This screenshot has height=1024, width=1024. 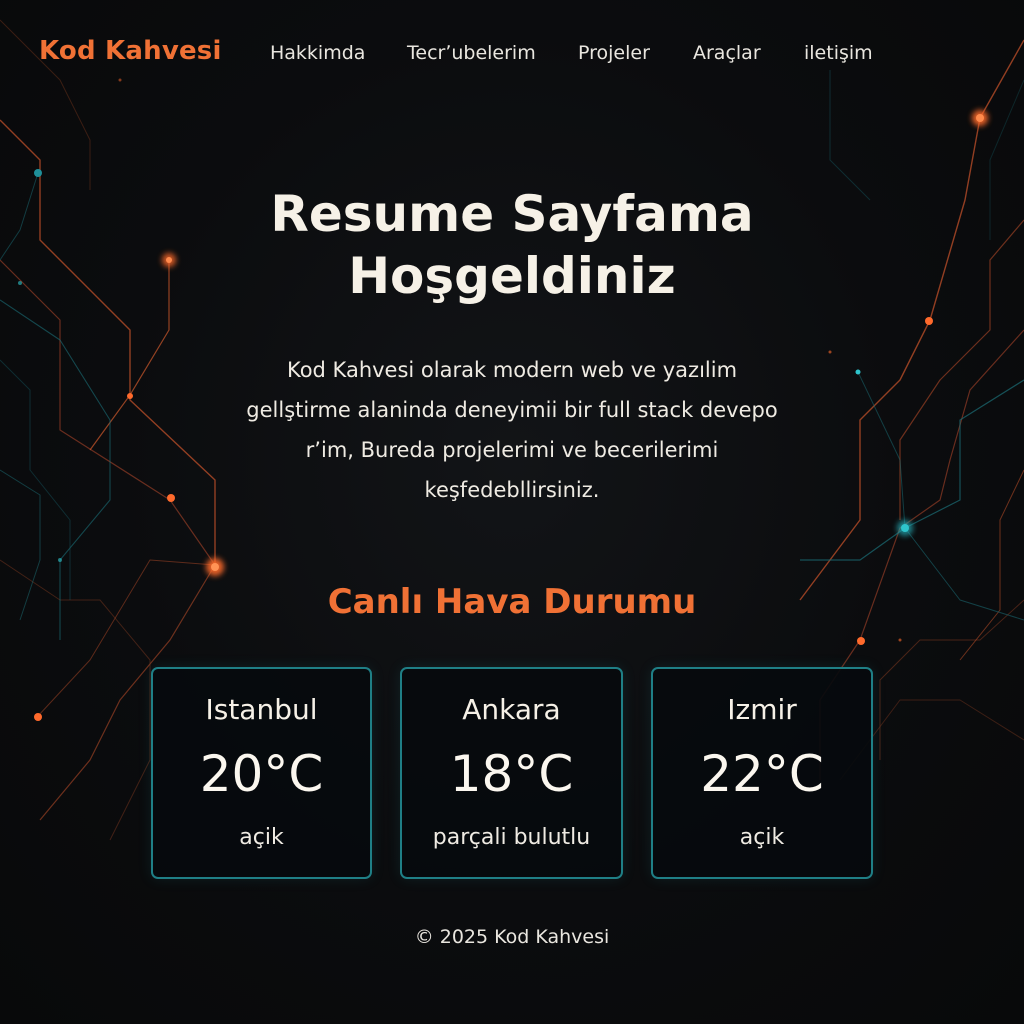 I want to click on weather-card-izmir: Izmir 22°C açik, so click(x=762, y=773).